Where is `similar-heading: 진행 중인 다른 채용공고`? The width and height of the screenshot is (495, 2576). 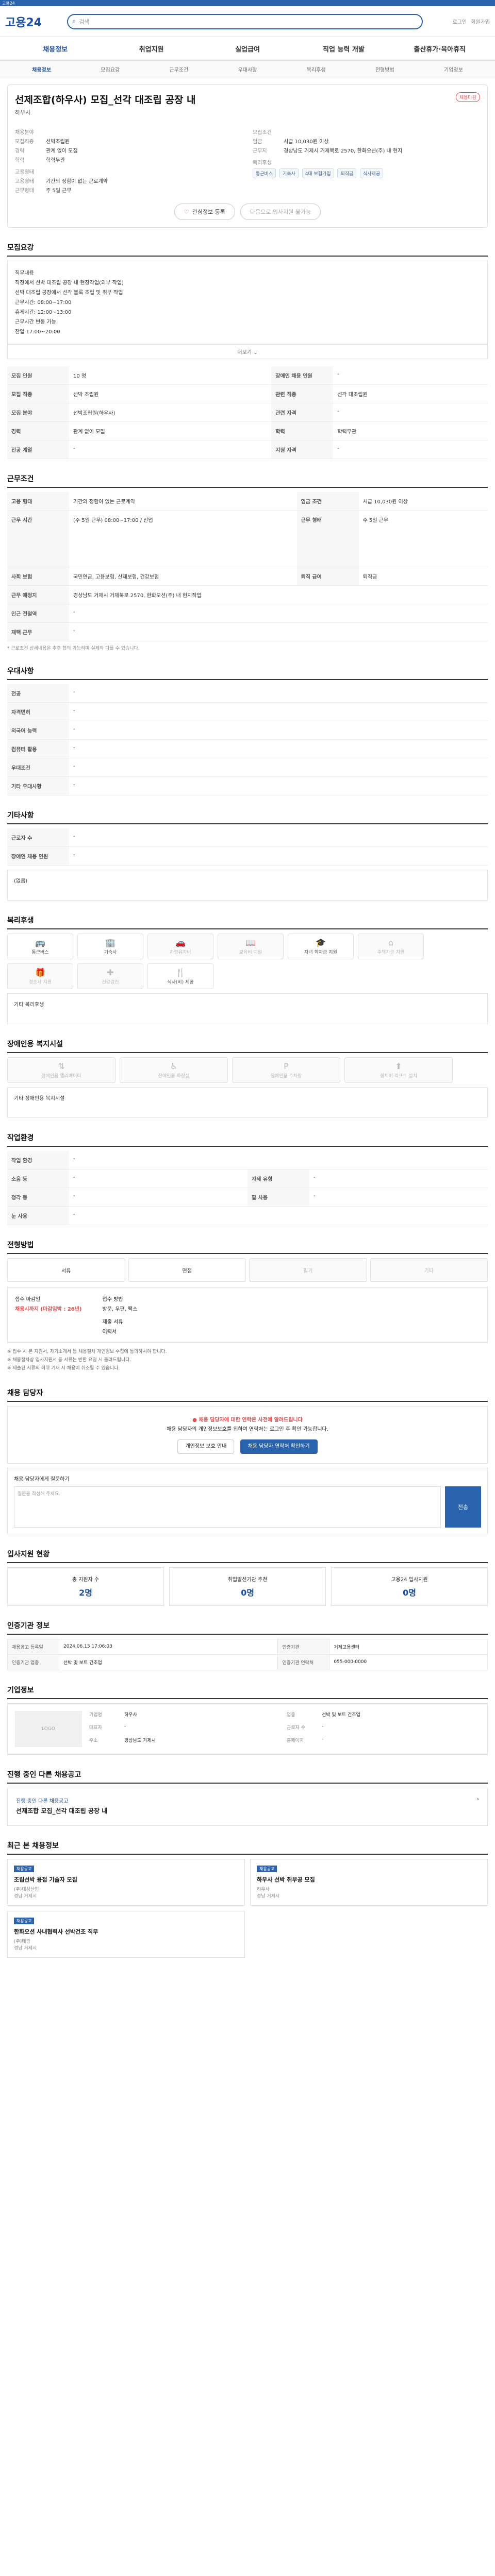 similar-heading: 진행 중인 다른 채용공고 is located at coordinates (247, 1776).